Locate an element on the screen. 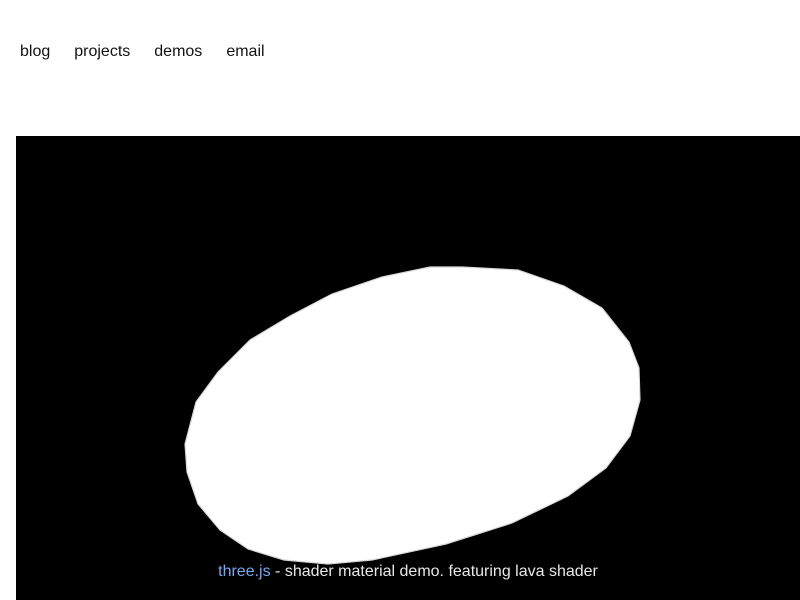 This screenshot has width=800, height=600. threejs-link: three.js is located at coordinates (244, 571).